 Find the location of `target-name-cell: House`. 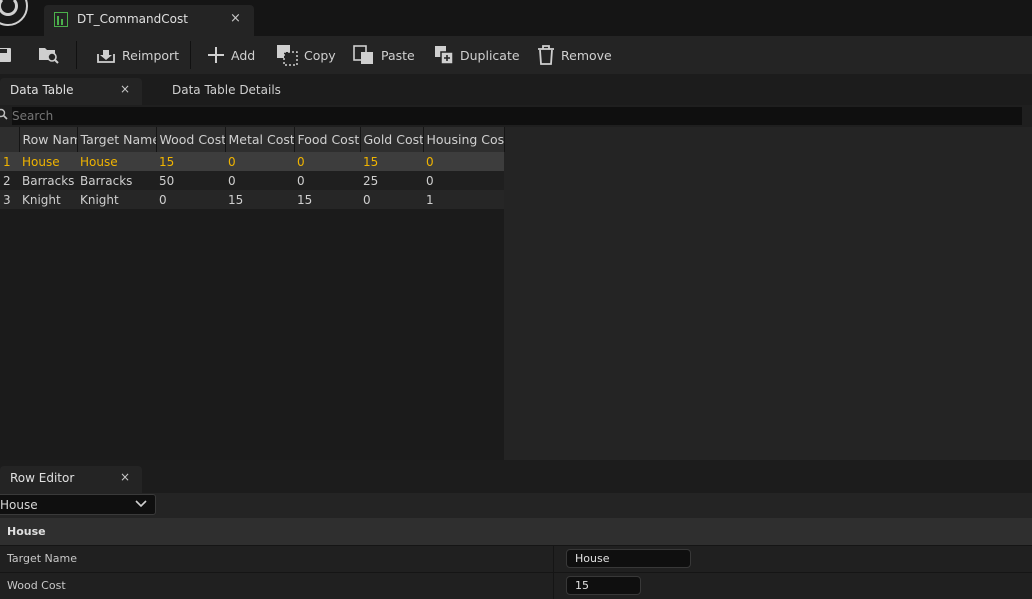

target-name-cell: House is located at coordinates (116, 161).